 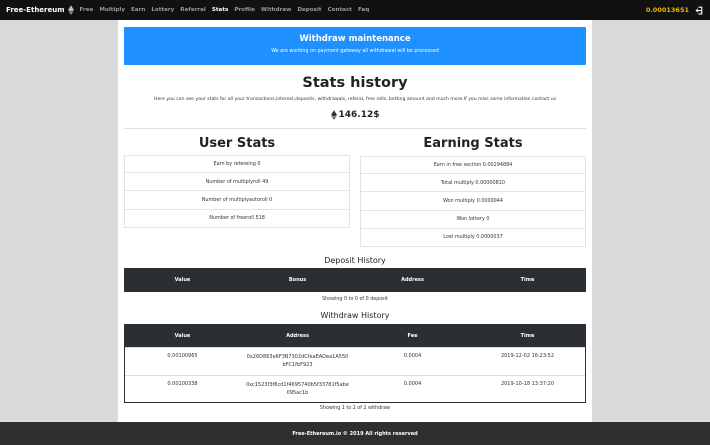 What do you see at coordinates (297, 280) in the screenshot?
I see `column-header: Bonus` at bounding box center [297, 280].